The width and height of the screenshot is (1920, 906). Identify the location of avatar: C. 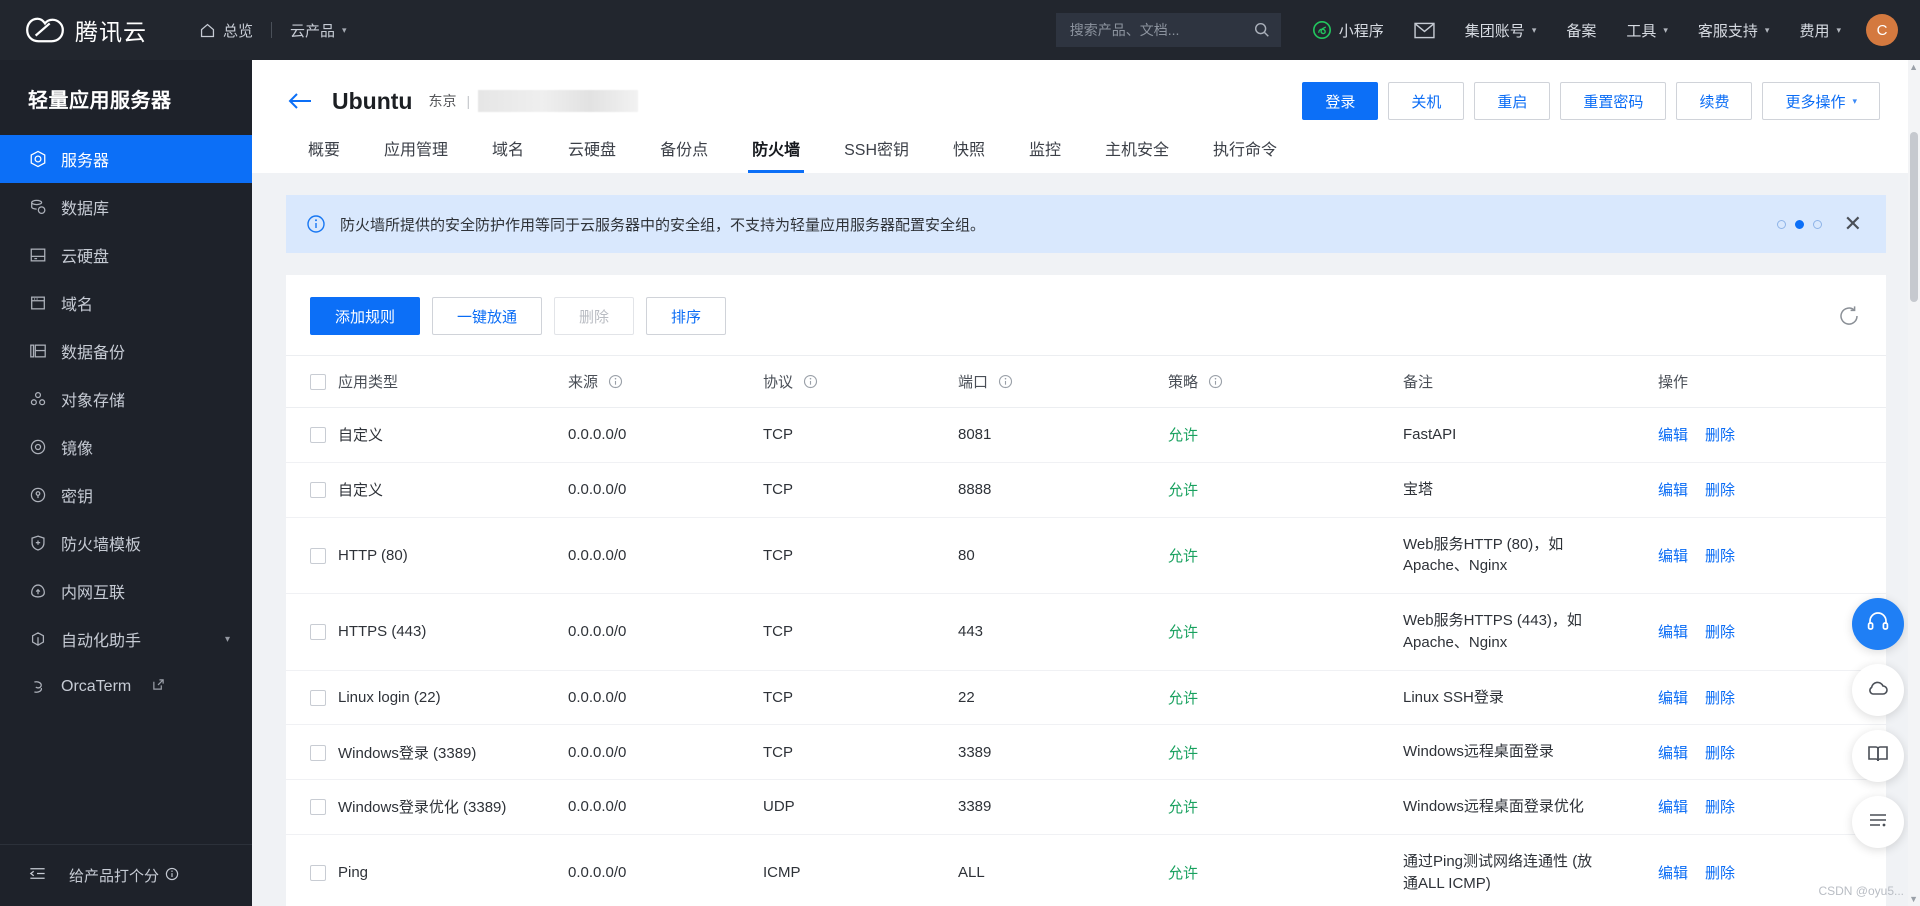
(1882, 30).